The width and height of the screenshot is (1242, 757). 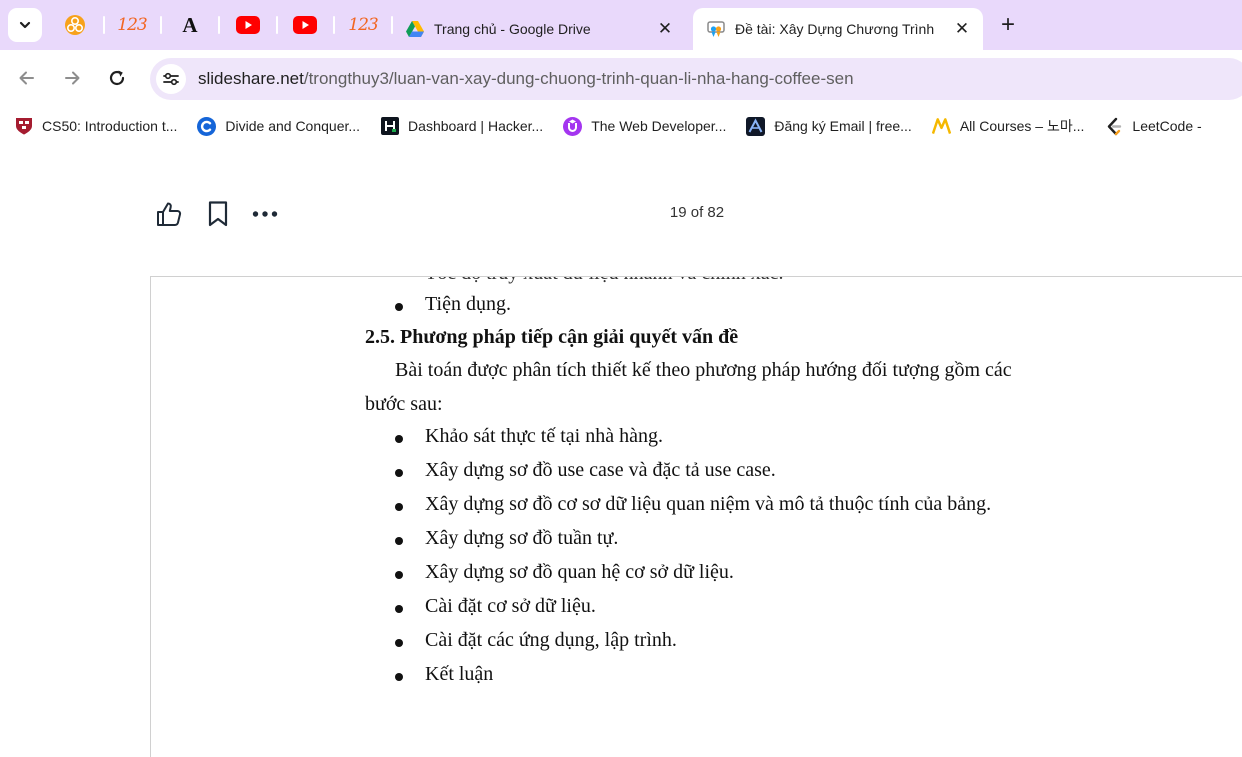 I want to click on pinned-tab-123-b: 123, so click(x=363, y=25).